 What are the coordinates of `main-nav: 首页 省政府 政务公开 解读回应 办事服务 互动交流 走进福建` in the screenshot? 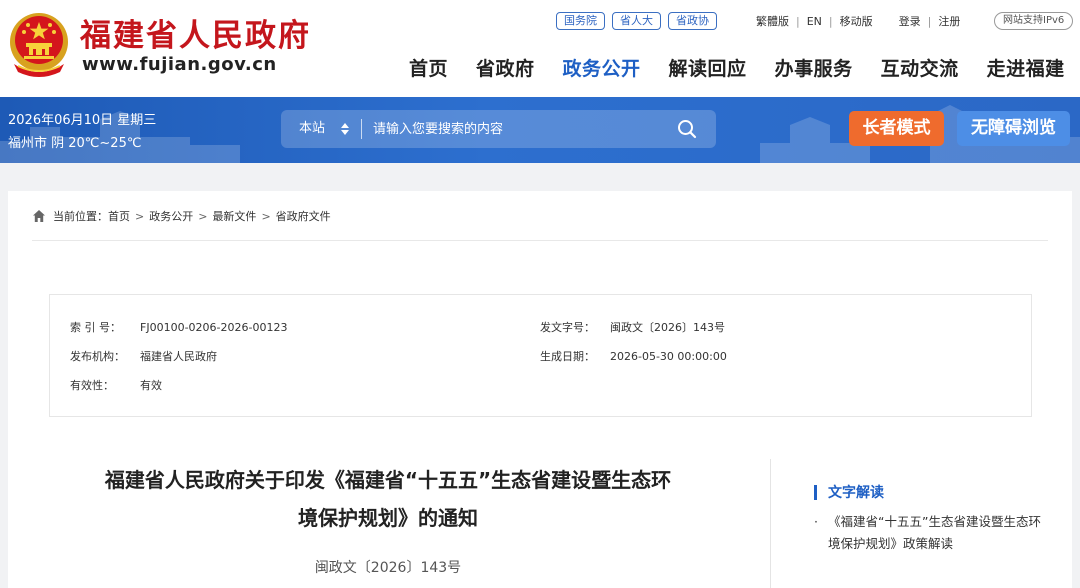 It's located at (737, 67).